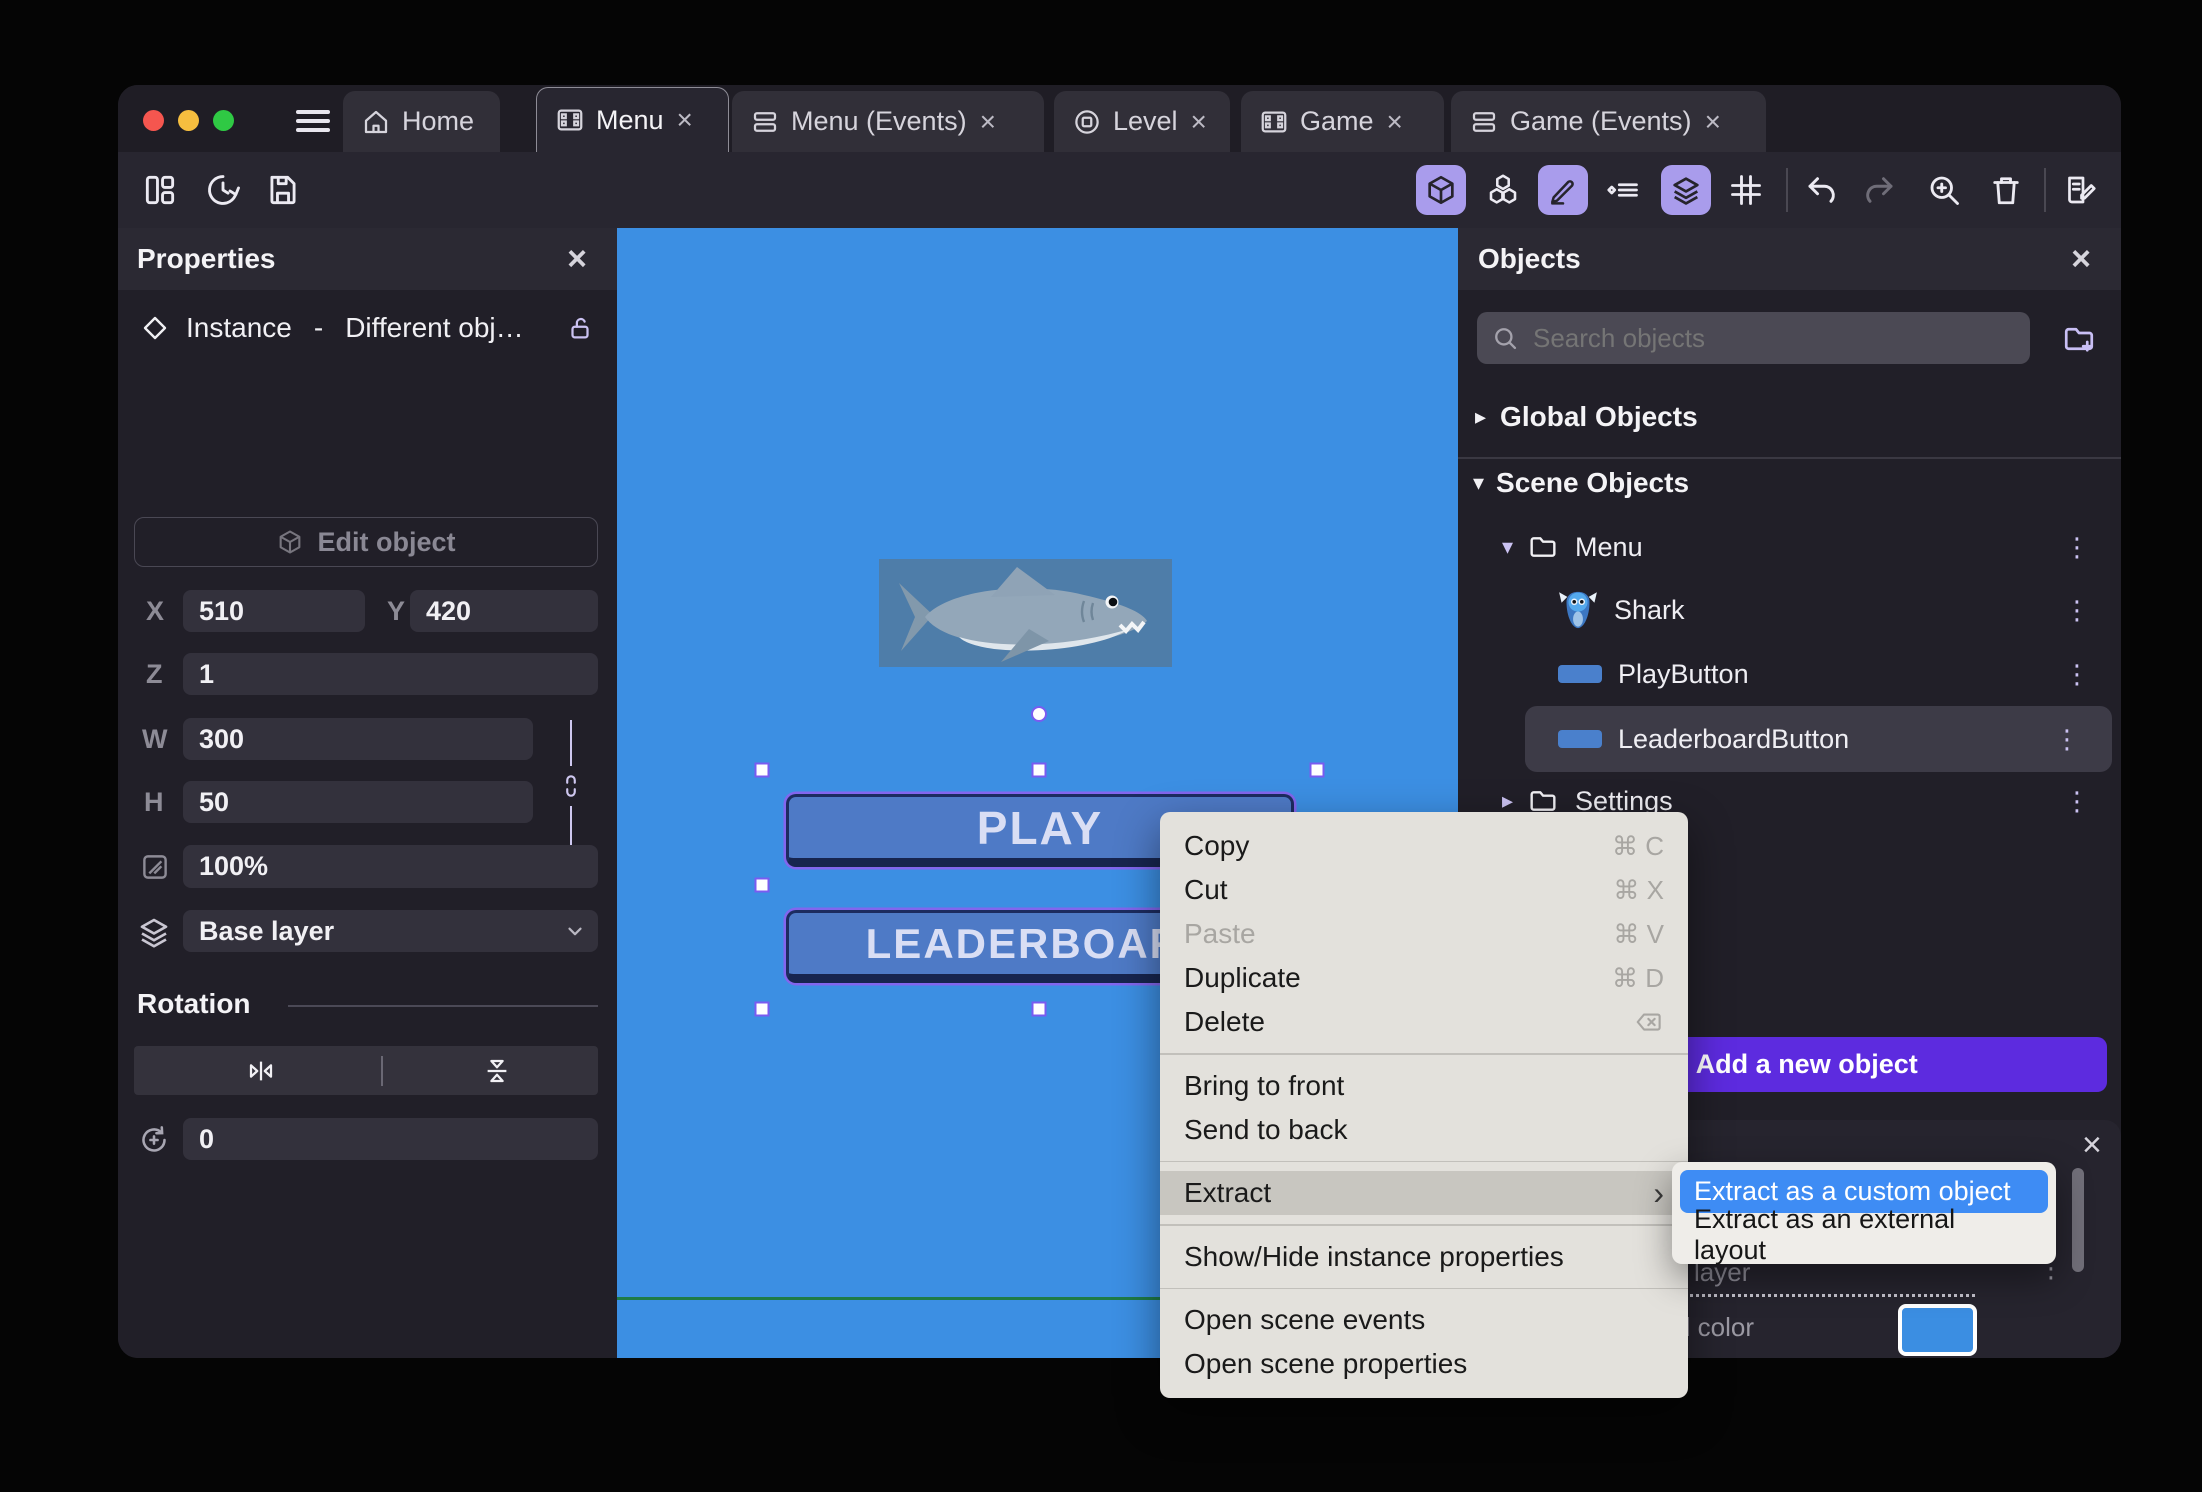 This screenshot has width=2202, height=1492. I want to click on menu-item-extract: Extract ›, so click(1424, 1193).